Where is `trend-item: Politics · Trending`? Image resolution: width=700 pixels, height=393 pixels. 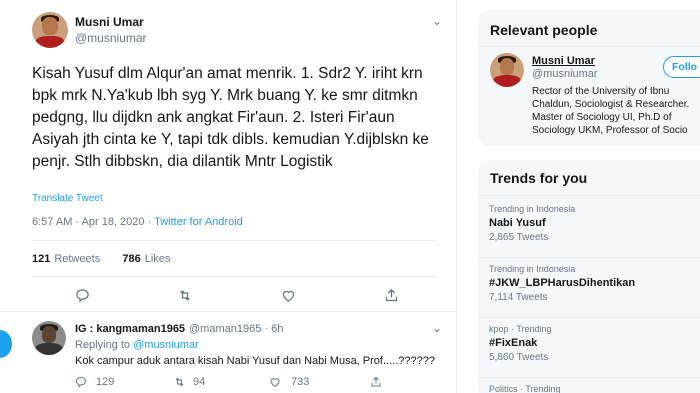 trend-item: Politics · Trending is located at coordinates (525, 388).